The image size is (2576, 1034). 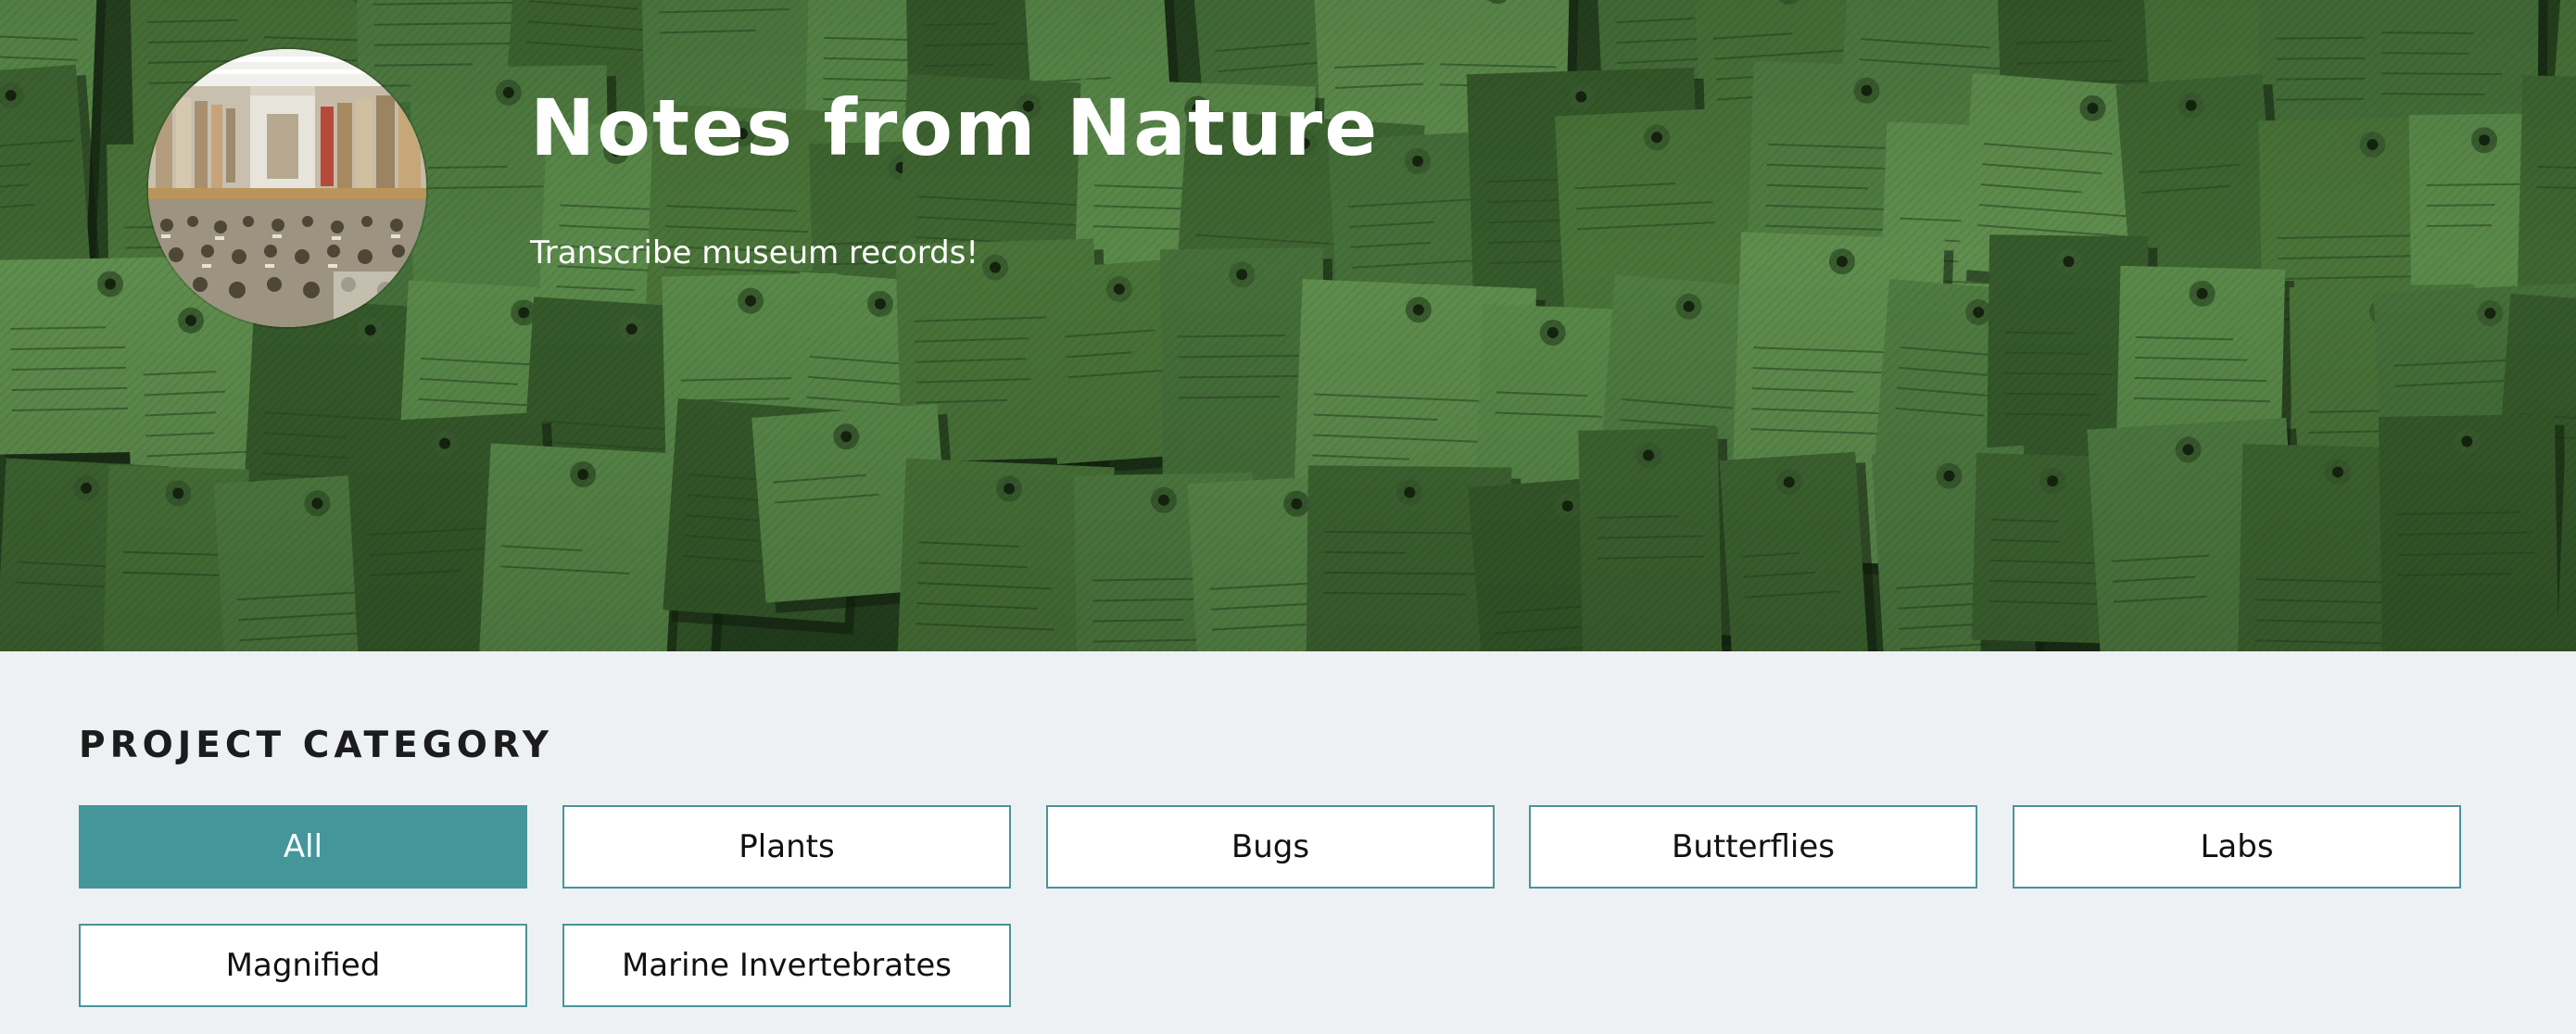 I want to click on category-heading: PROJECT CATEGORY, so click(x=316, y=746).